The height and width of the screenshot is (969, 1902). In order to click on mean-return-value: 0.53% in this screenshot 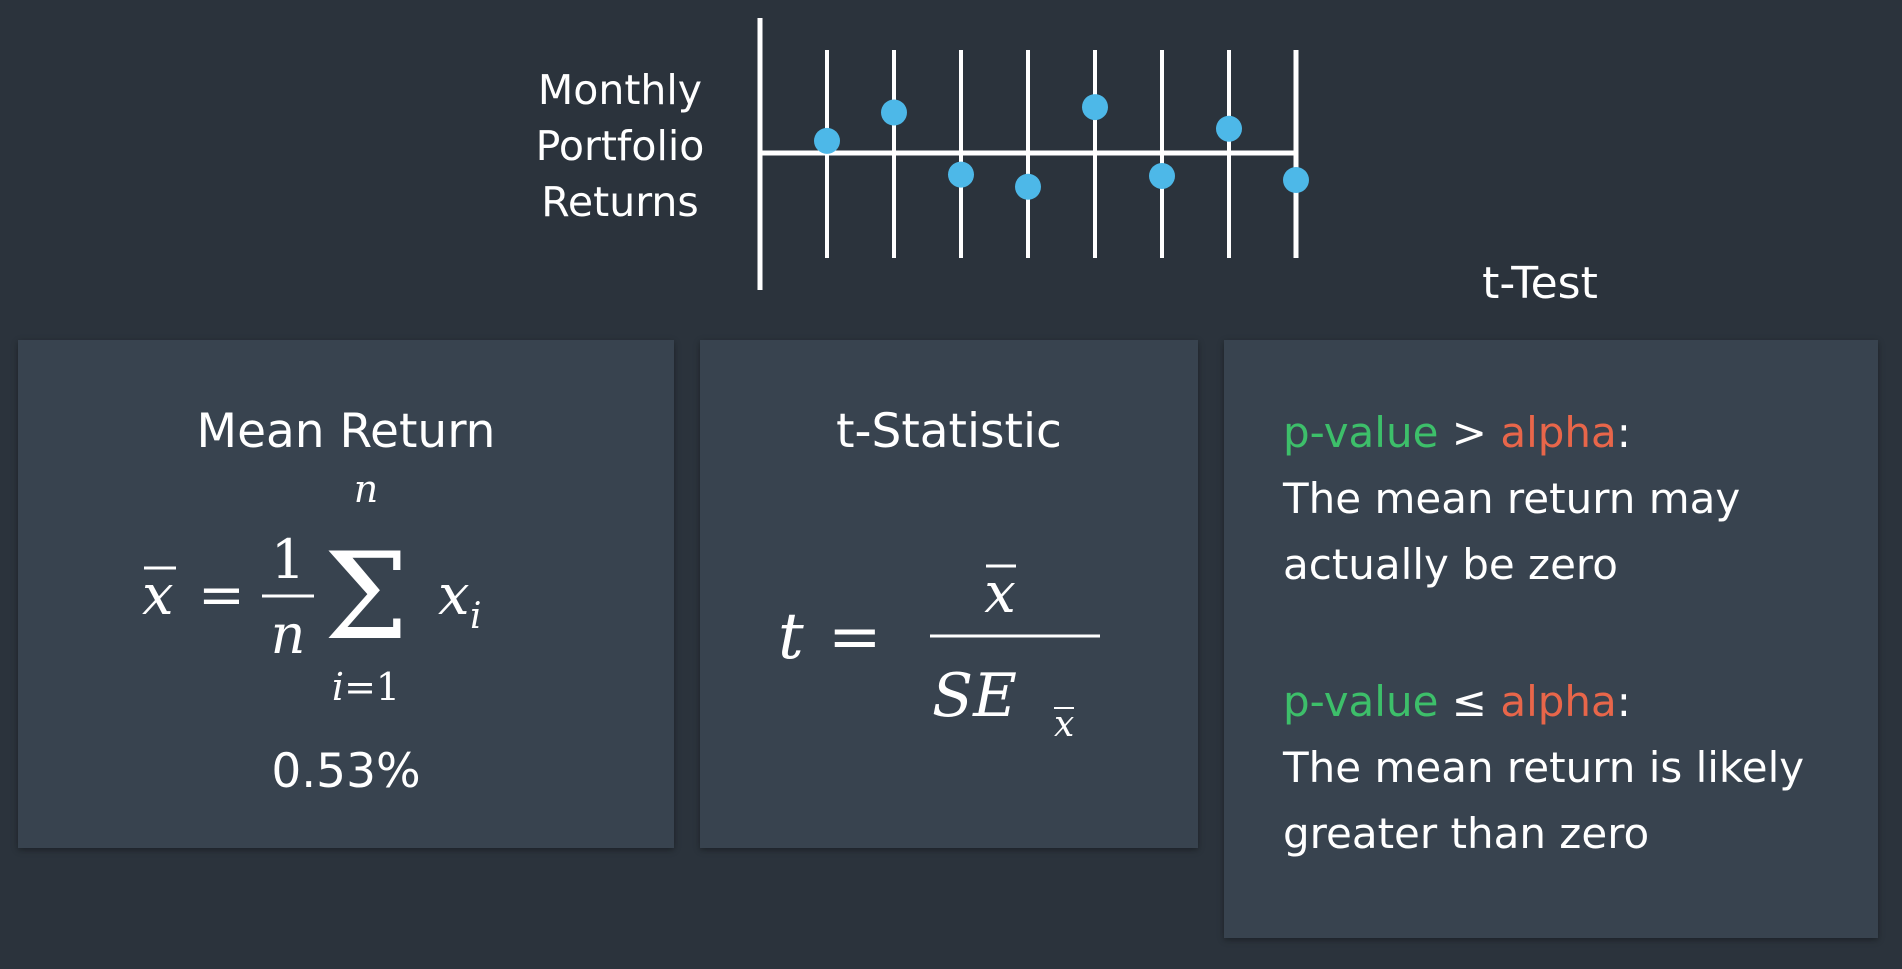, I will do `click(346, 771)`.